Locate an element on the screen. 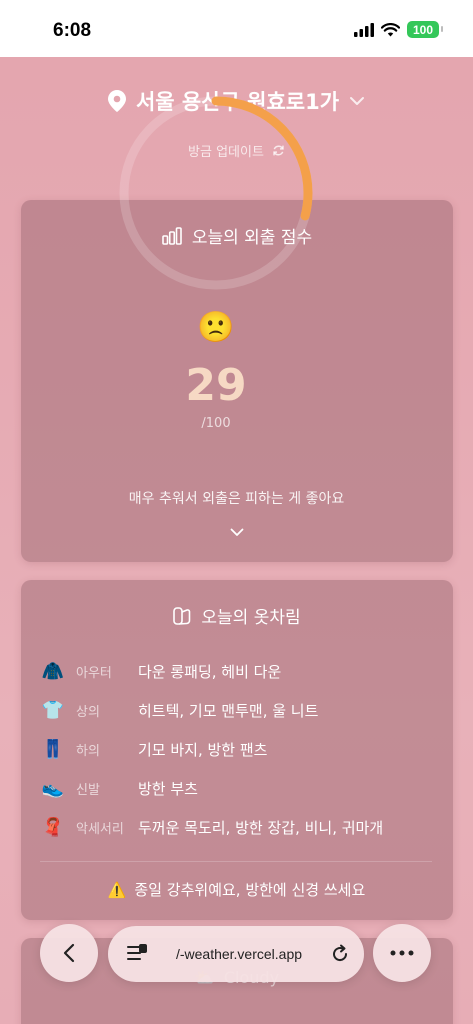 The image size is (473, 1024). list-item: 🧥 아우터 다운 롱패딩, 헤비 다운 is located at coordinates (238, 671).